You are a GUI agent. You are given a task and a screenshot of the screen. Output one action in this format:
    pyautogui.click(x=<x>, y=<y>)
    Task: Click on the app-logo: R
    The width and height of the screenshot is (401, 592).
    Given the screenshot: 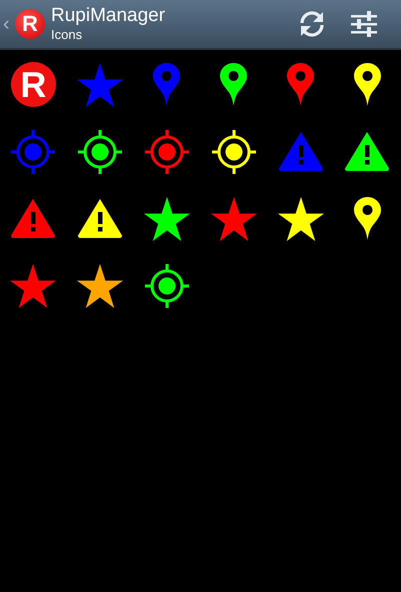 What is the action you would take?
    pyautogui.click(x=30, y=24)
    